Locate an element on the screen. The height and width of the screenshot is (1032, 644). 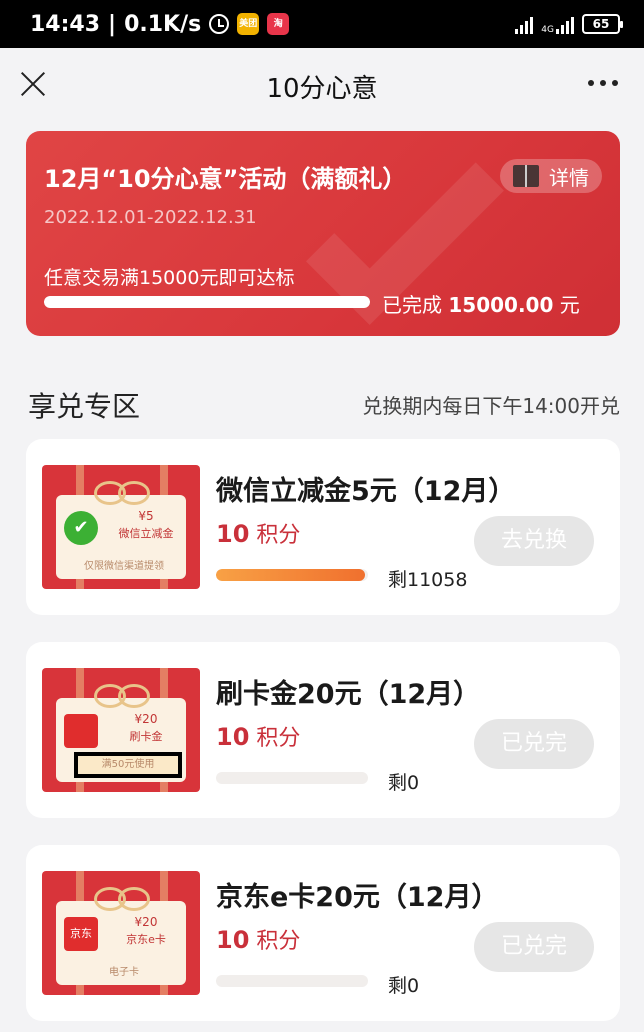
stock-bar-fill is located at coordinates (290, 575).